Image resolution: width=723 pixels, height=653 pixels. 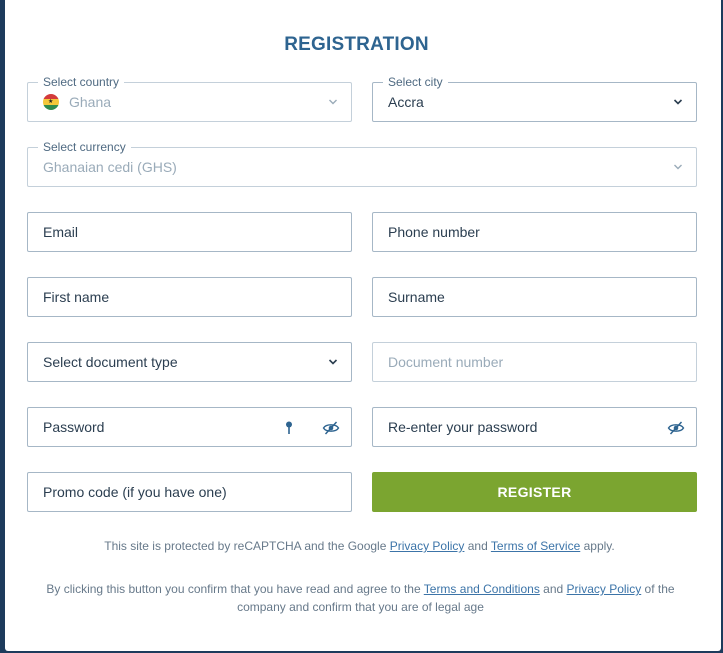 I want to click on recaptcha-privacy-policy-link: Privacy Policy, so click(x=427, y=546).